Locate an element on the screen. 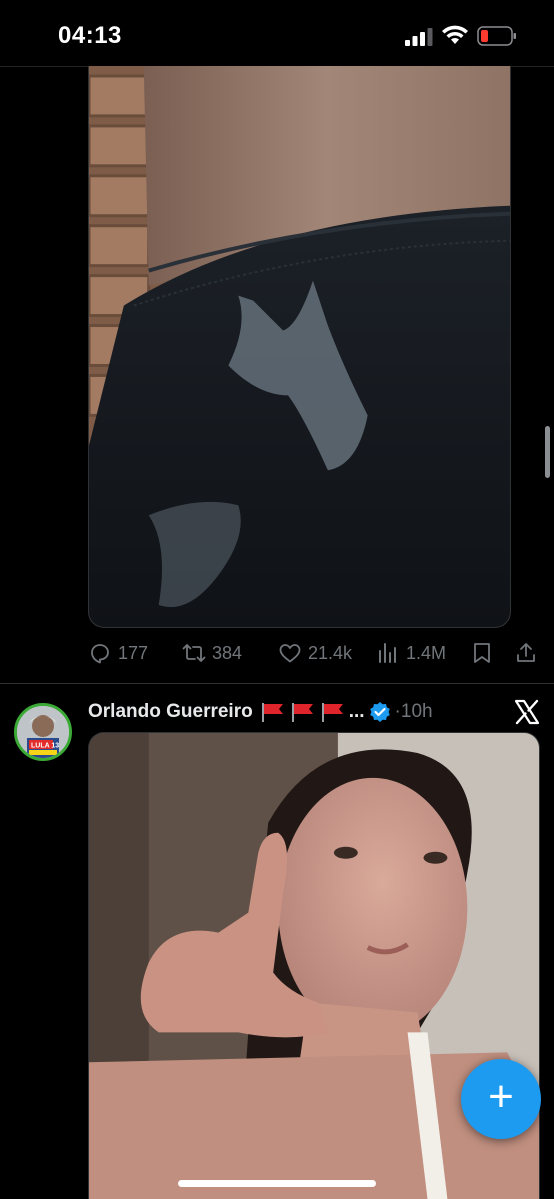  compose-button: + is located at coordinates (501, 1099).